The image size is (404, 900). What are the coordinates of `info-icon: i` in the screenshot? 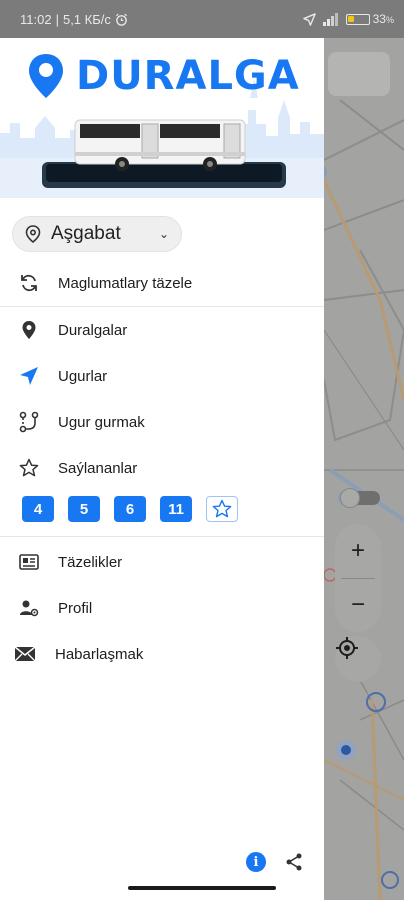 It's located at (256, 862).